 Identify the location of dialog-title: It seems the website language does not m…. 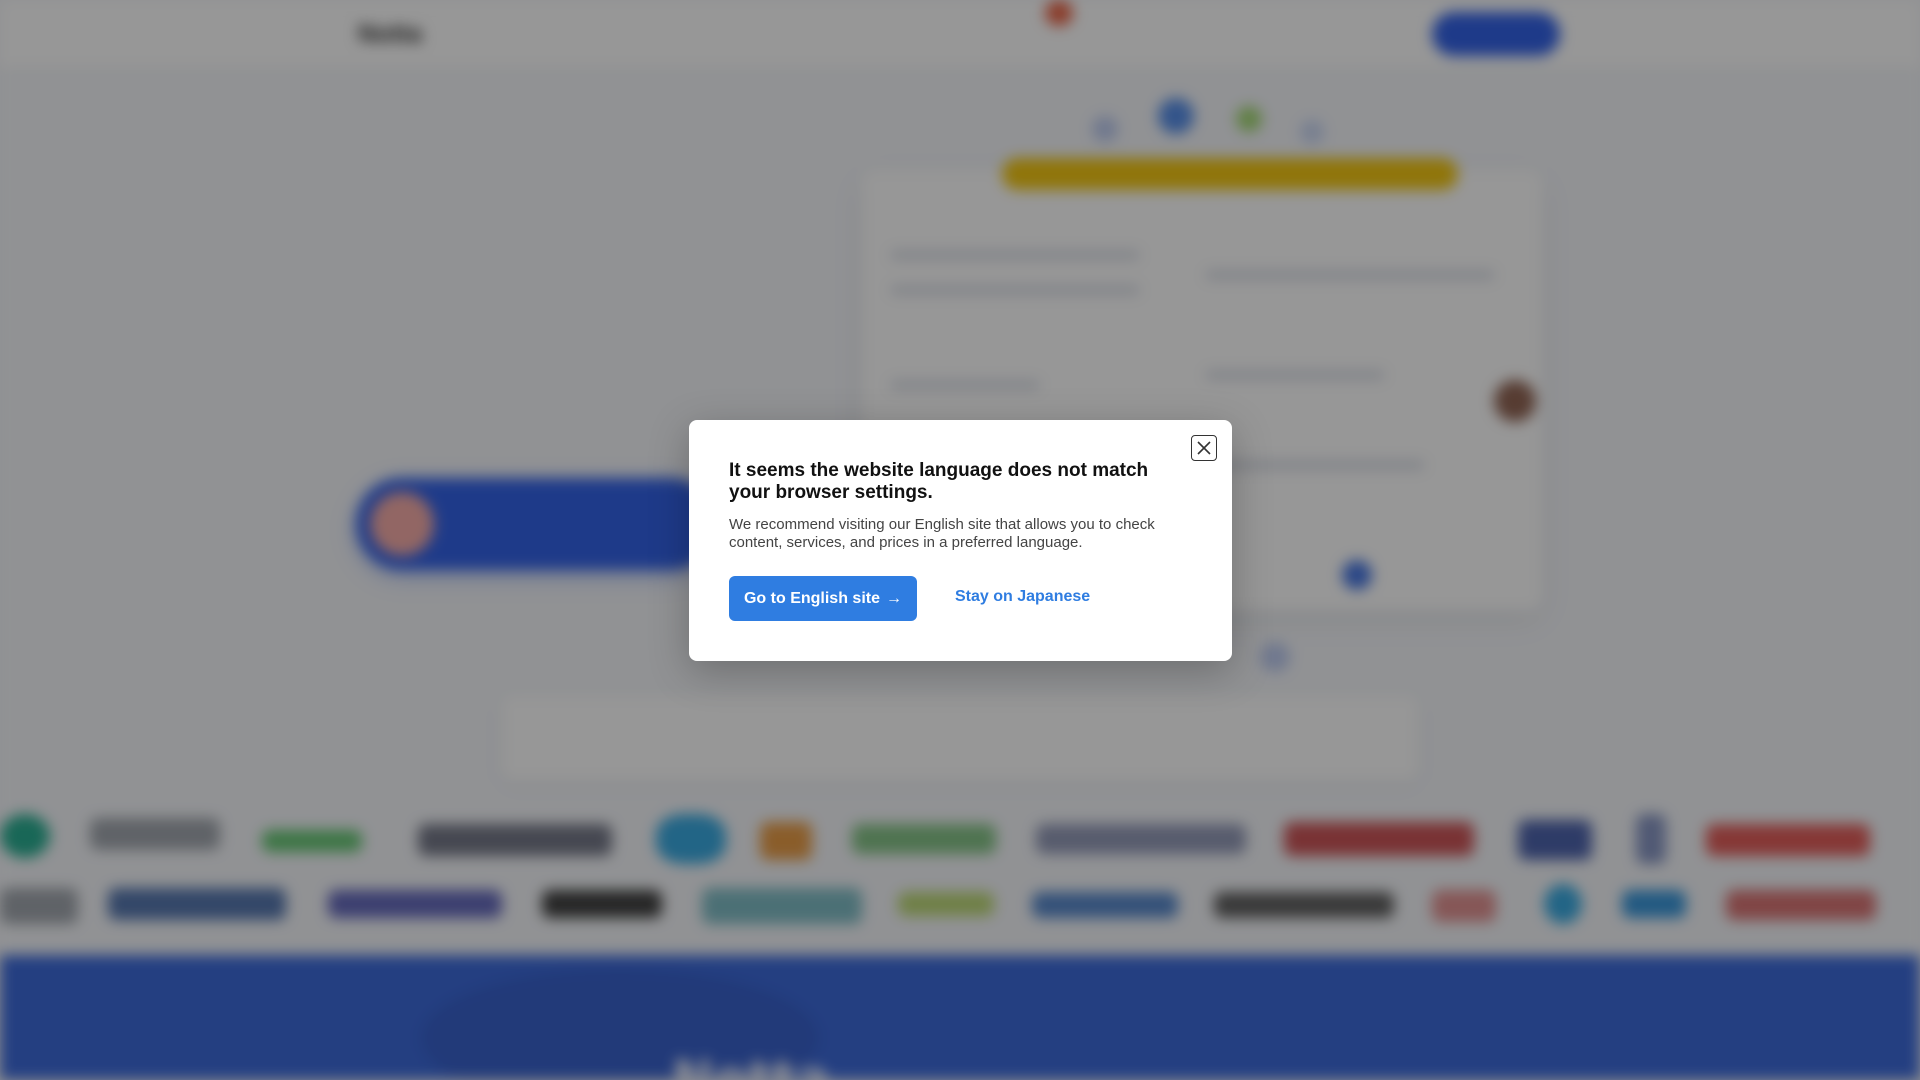
(939, 481).